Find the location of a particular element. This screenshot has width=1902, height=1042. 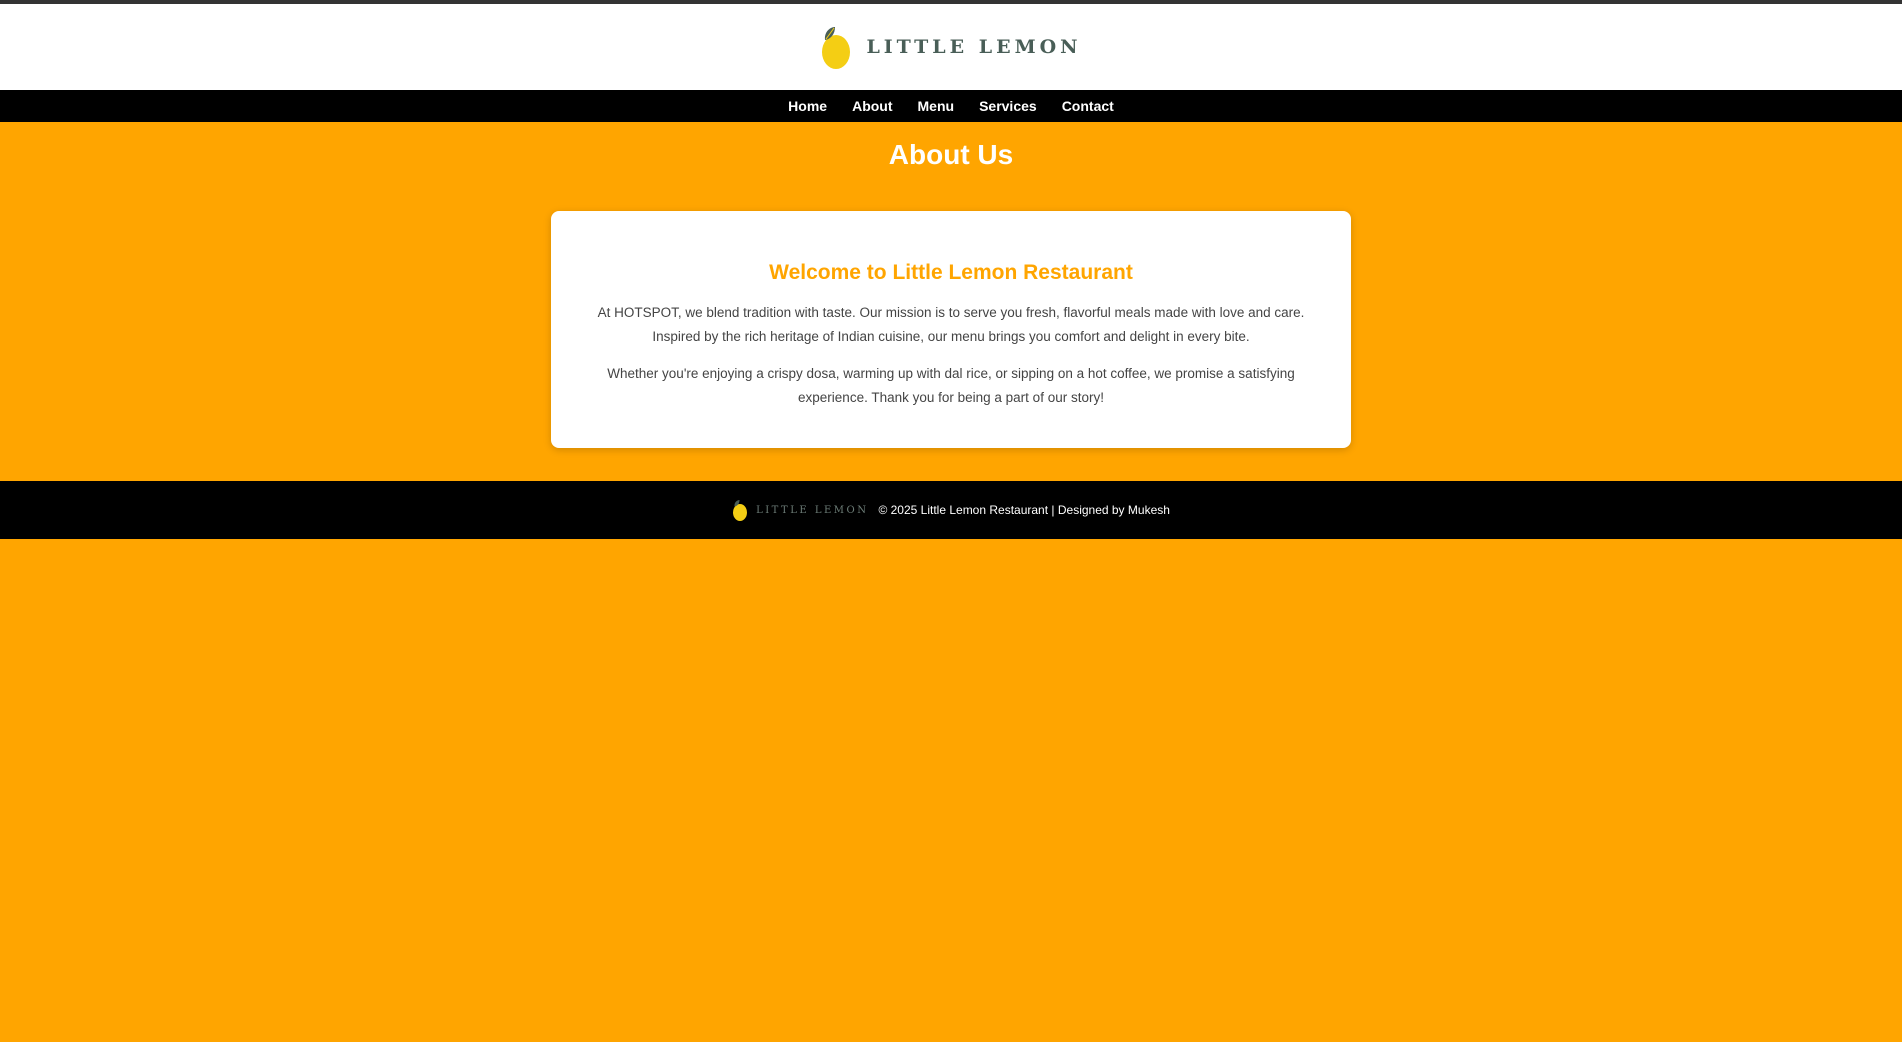

nav-link-contact: Contact is located at coordinates (1087, 106).